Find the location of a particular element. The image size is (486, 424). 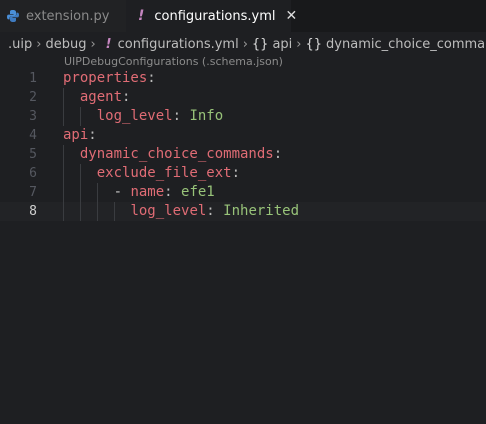

line-number: 2 is located at coordinates (33, 97).